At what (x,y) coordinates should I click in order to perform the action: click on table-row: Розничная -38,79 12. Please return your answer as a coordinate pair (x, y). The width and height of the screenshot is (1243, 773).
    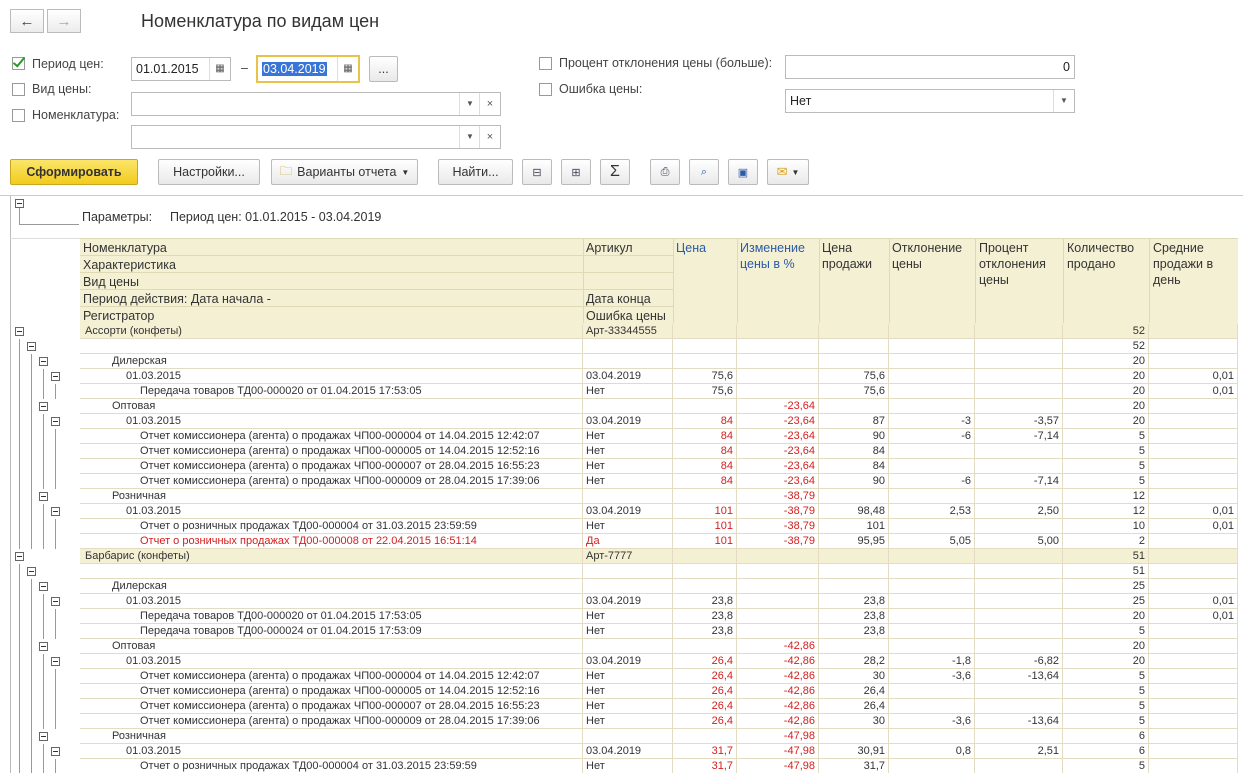
    Looking at the image, I should click on (626, 496).